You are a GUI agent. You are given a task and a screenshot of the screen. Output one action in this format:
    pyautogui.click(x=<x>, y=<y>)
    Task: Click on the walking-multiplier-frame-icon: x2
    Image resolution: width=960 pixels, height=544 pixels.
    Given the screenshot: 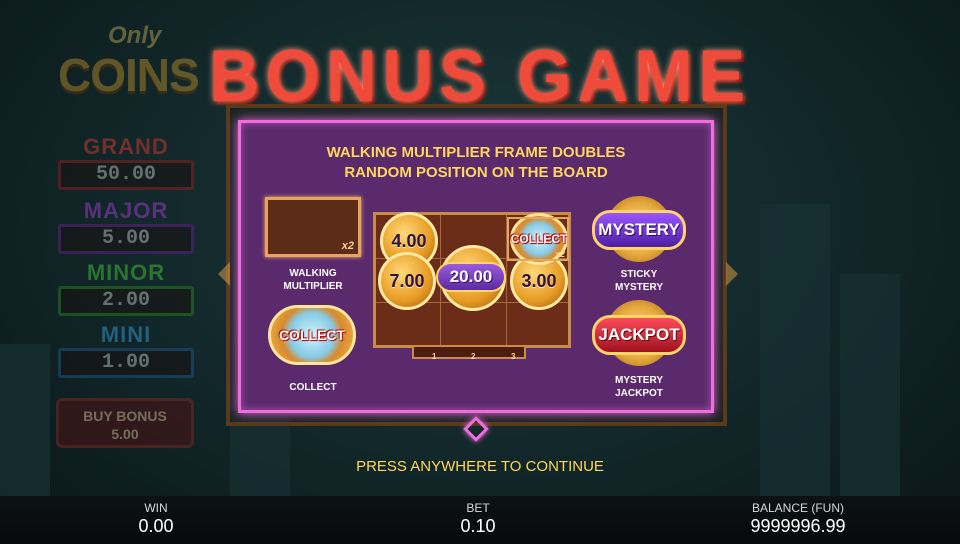 What is the action you would take?
    pyautogui.click(x=313, y=227)
    